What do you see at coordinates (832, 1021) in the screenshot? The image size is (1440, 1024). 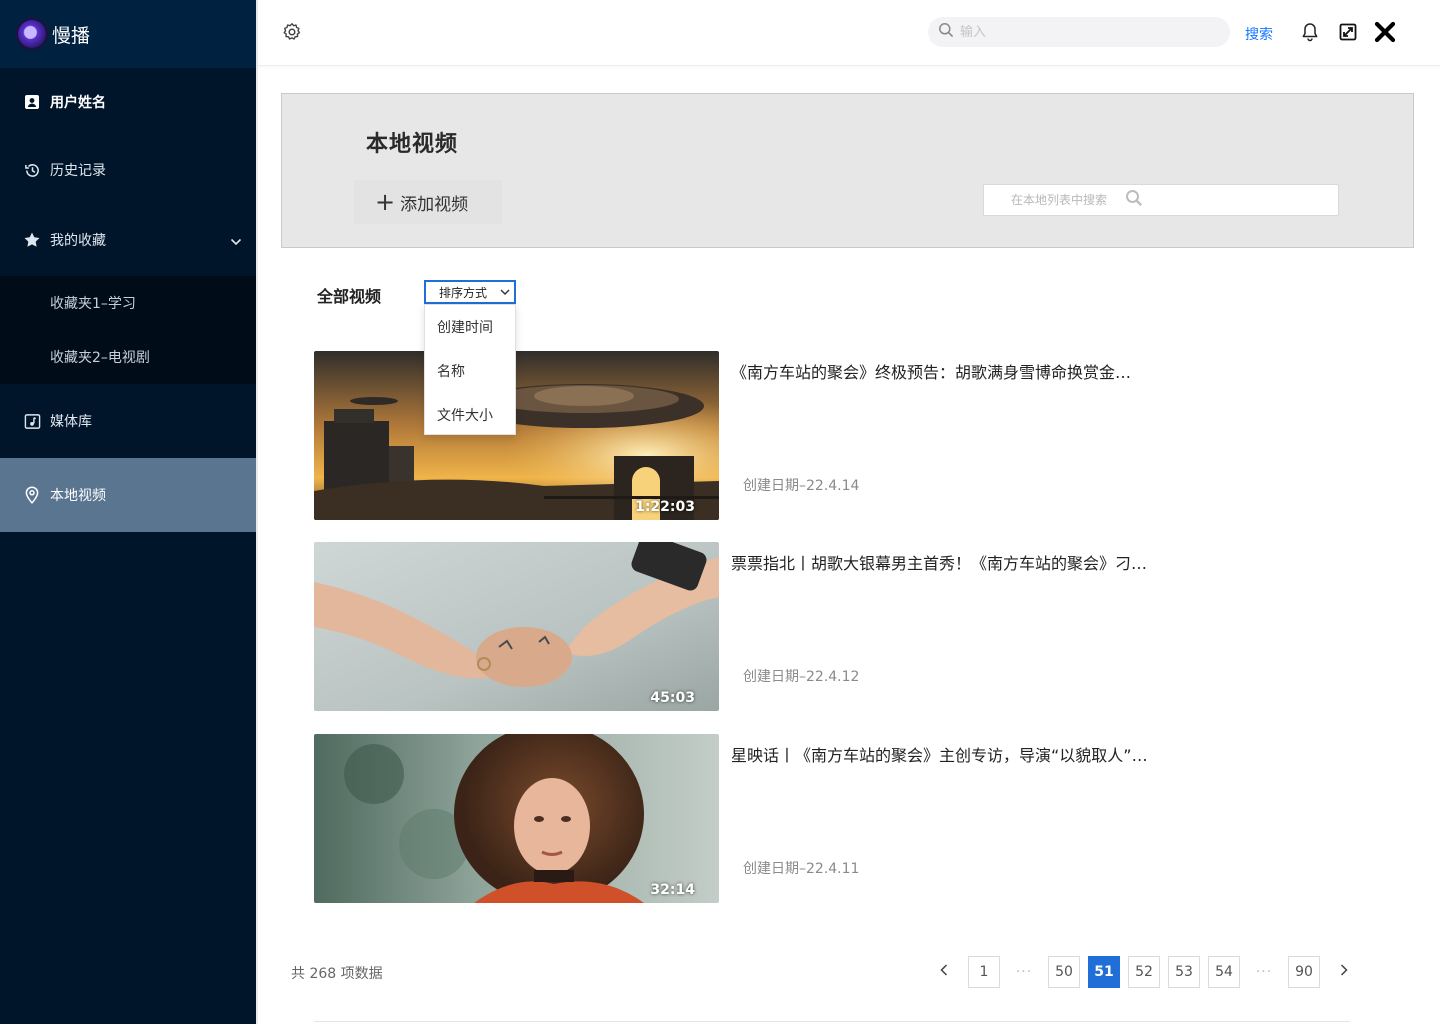 I see `footer-divider` at bounding box center [832, 1021].